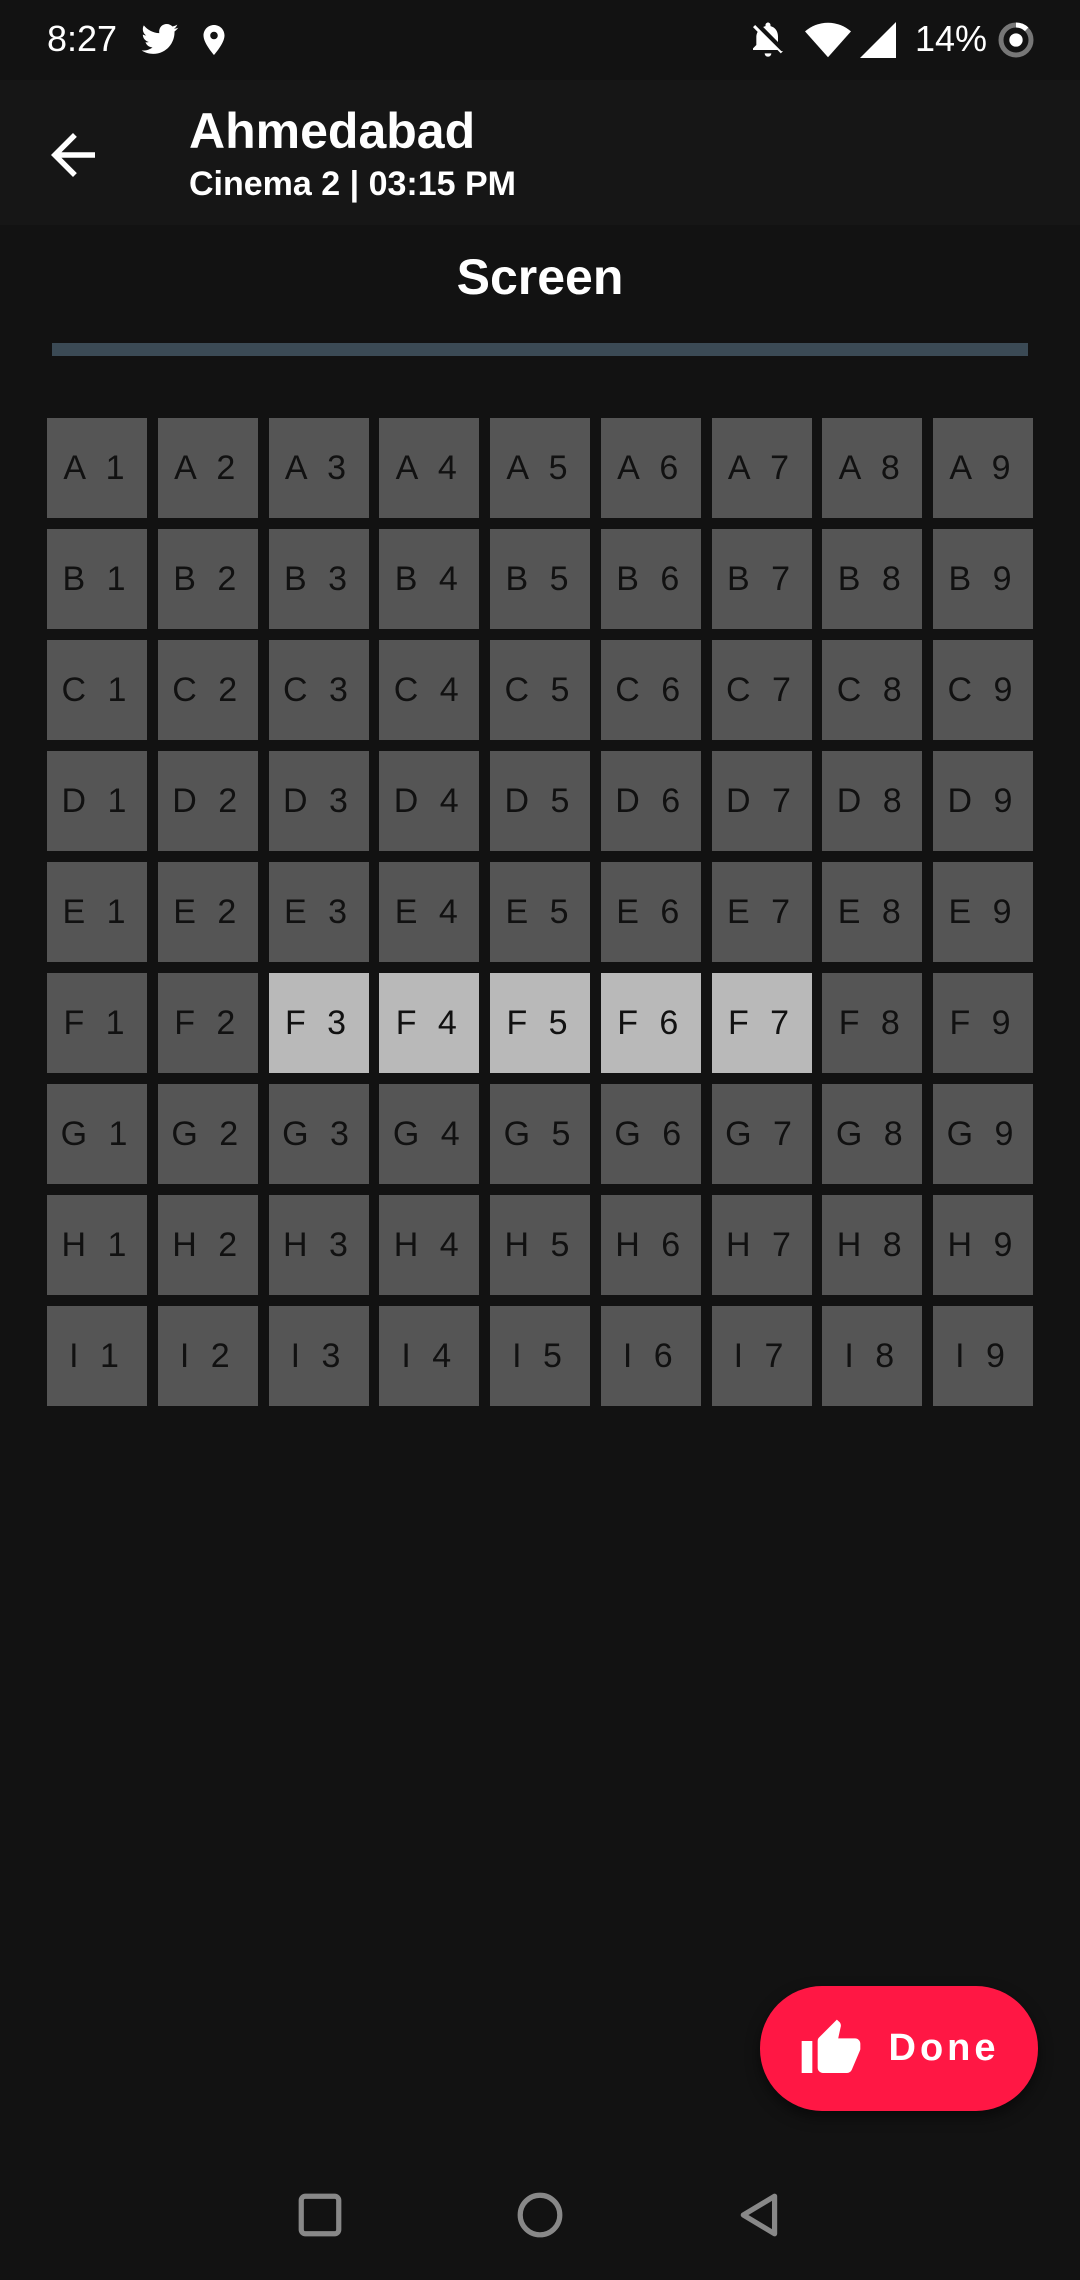 The height and width of the screenshot is (2280, 1080). I want to click on seat-available: I 2, so click(207, 1356).